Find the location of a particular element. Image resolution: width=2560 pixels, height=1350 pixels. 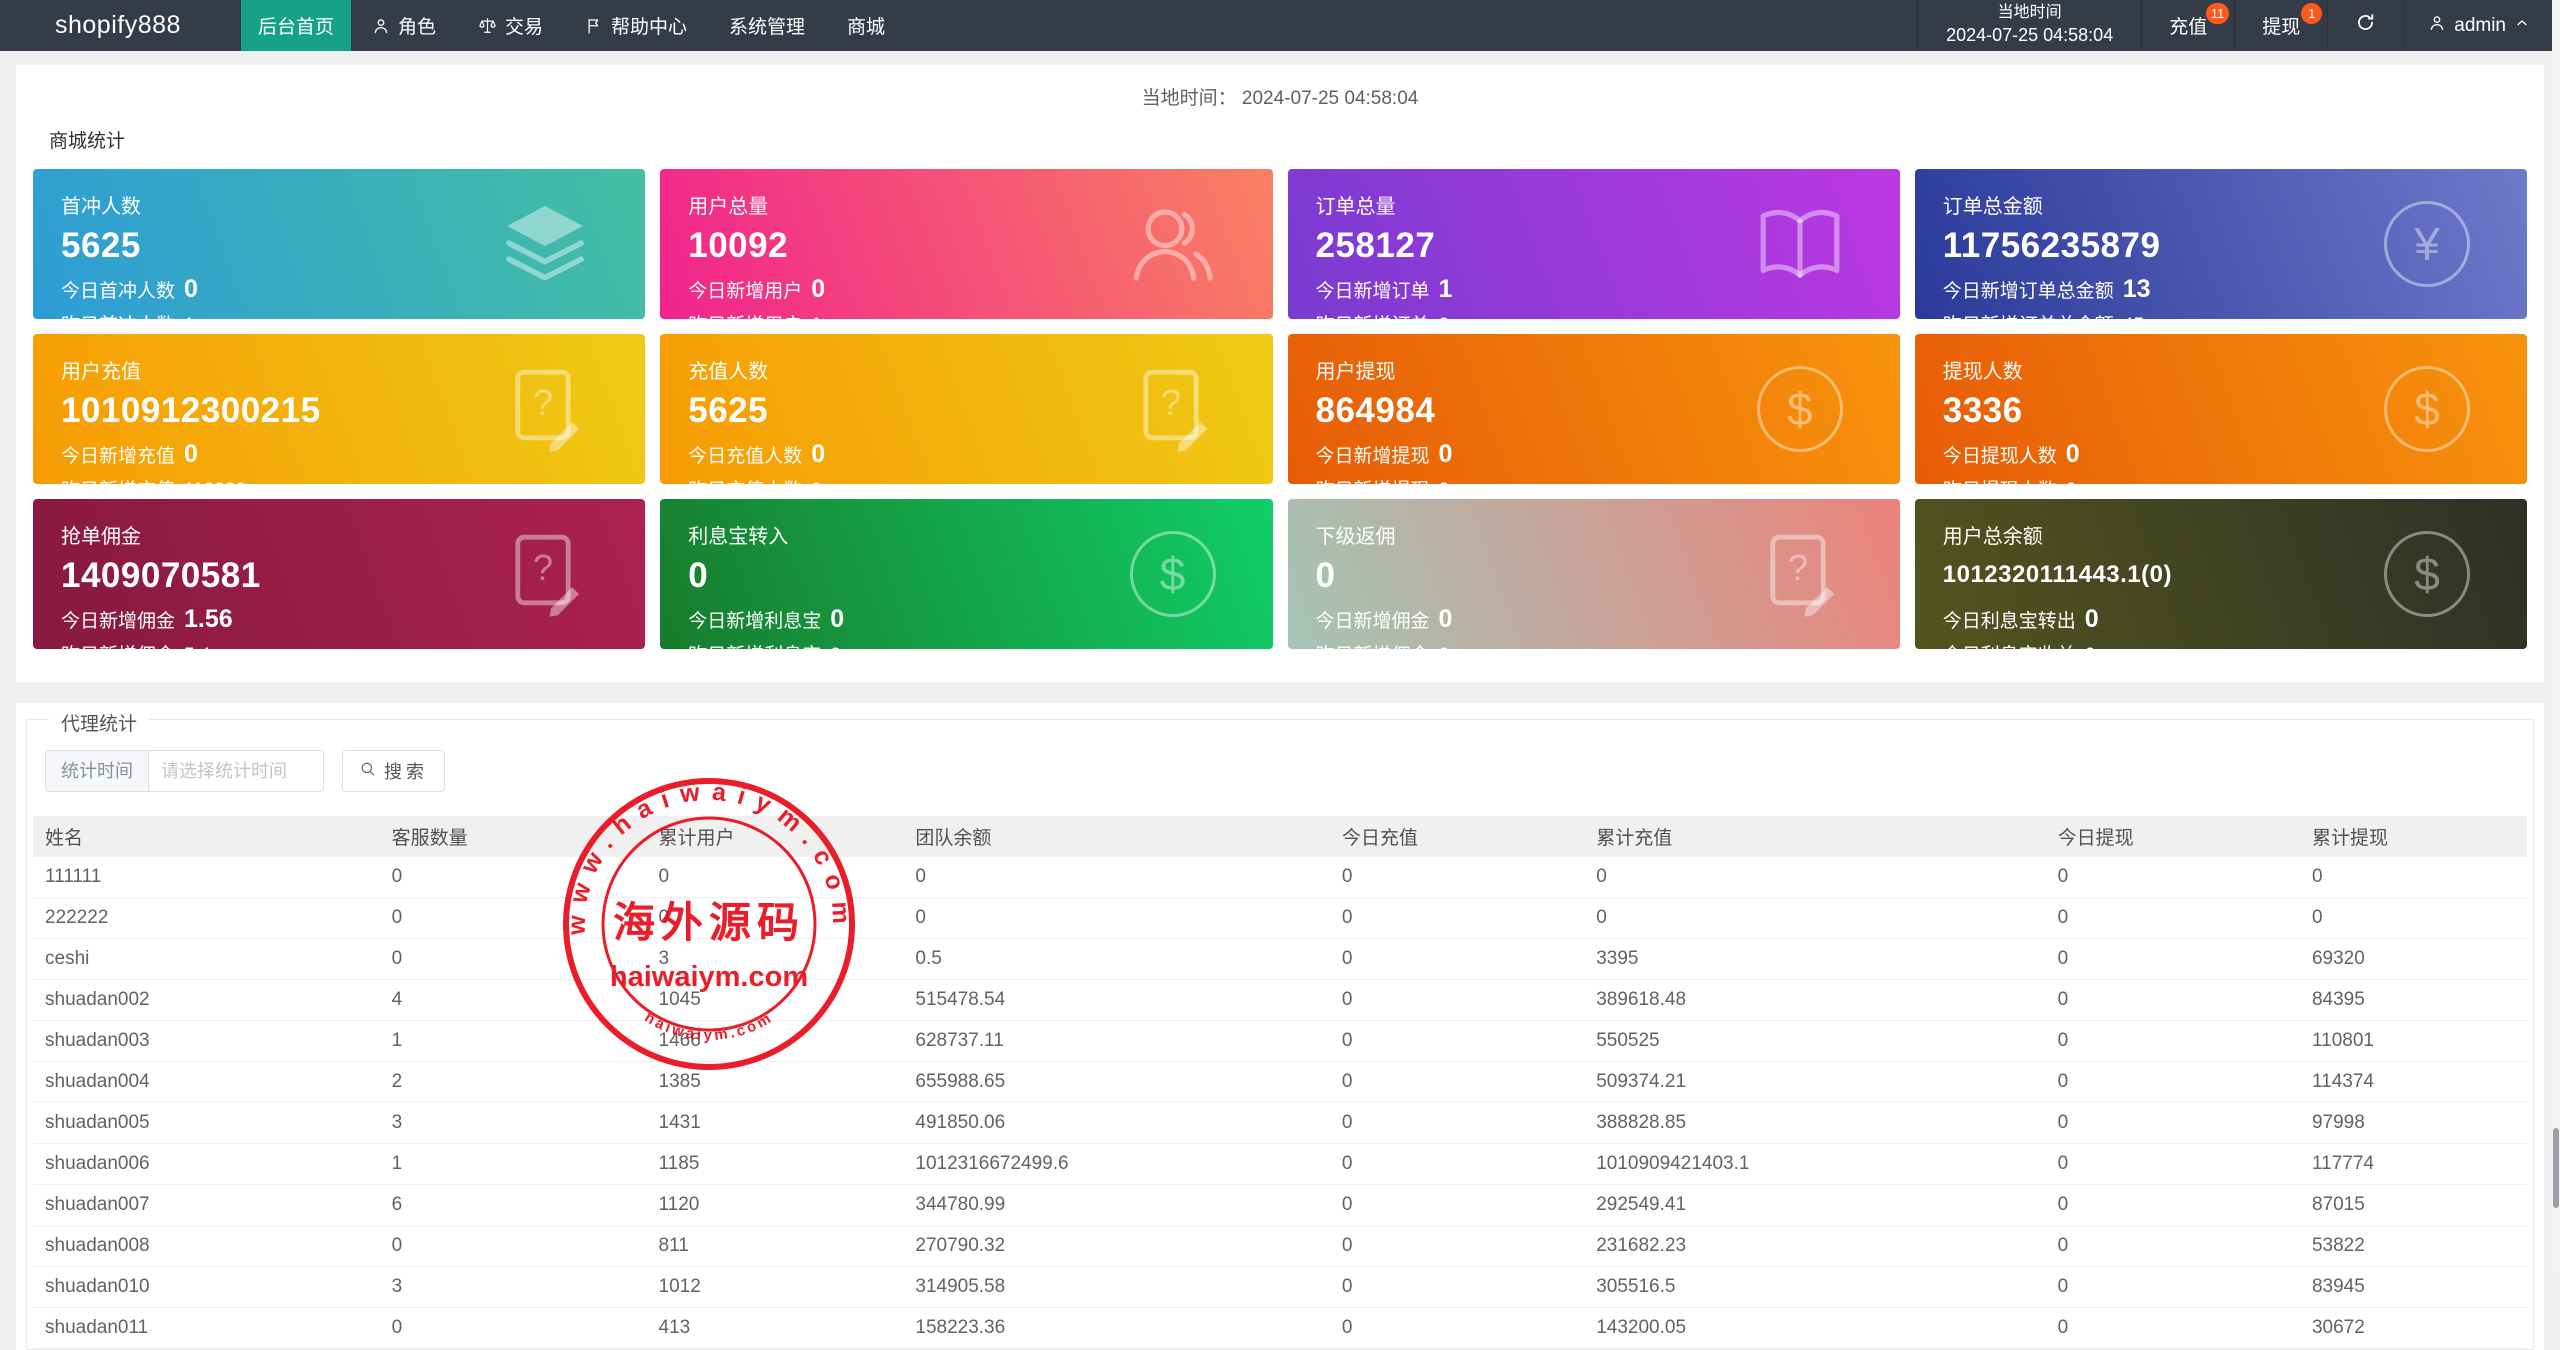

local-time-label: 当地时间 is located at coordinates (2030, 13).